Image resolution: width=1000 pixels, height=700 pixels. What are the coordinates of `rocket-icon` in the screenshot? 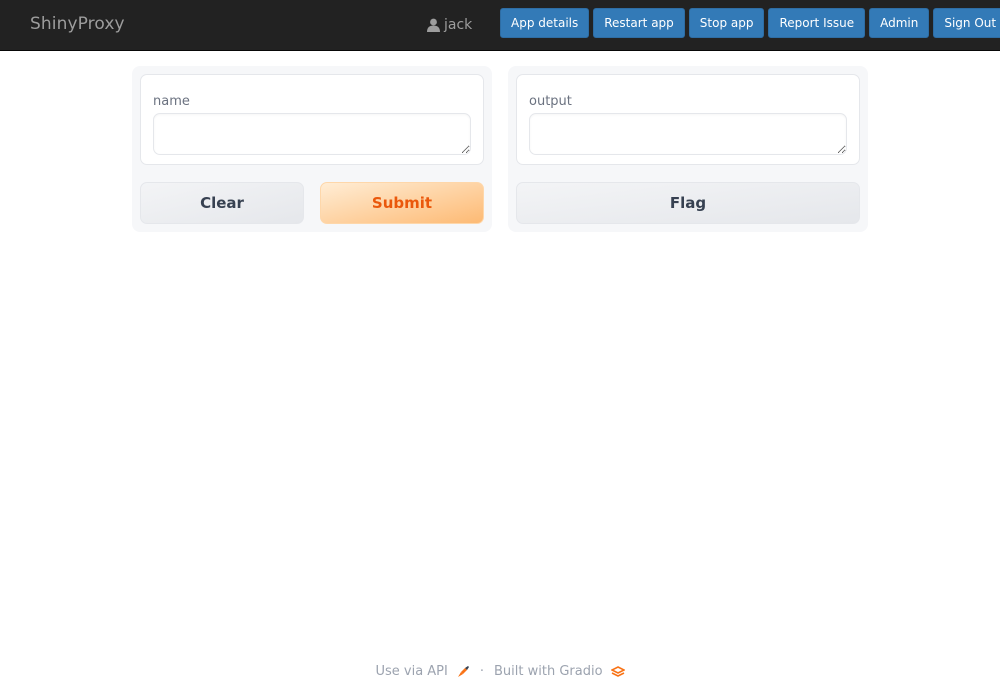 It's located at (463, 671).